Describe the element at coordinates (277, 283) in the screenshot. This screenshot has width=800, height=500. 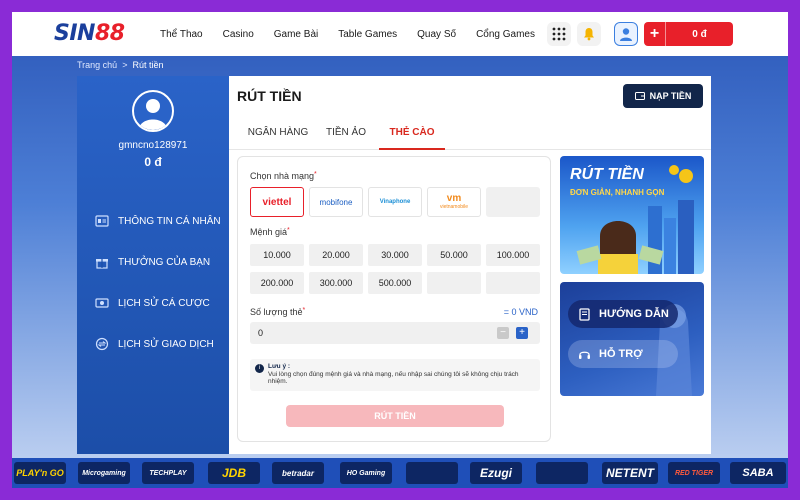
I see `denomination-option: 200.000` at that location.